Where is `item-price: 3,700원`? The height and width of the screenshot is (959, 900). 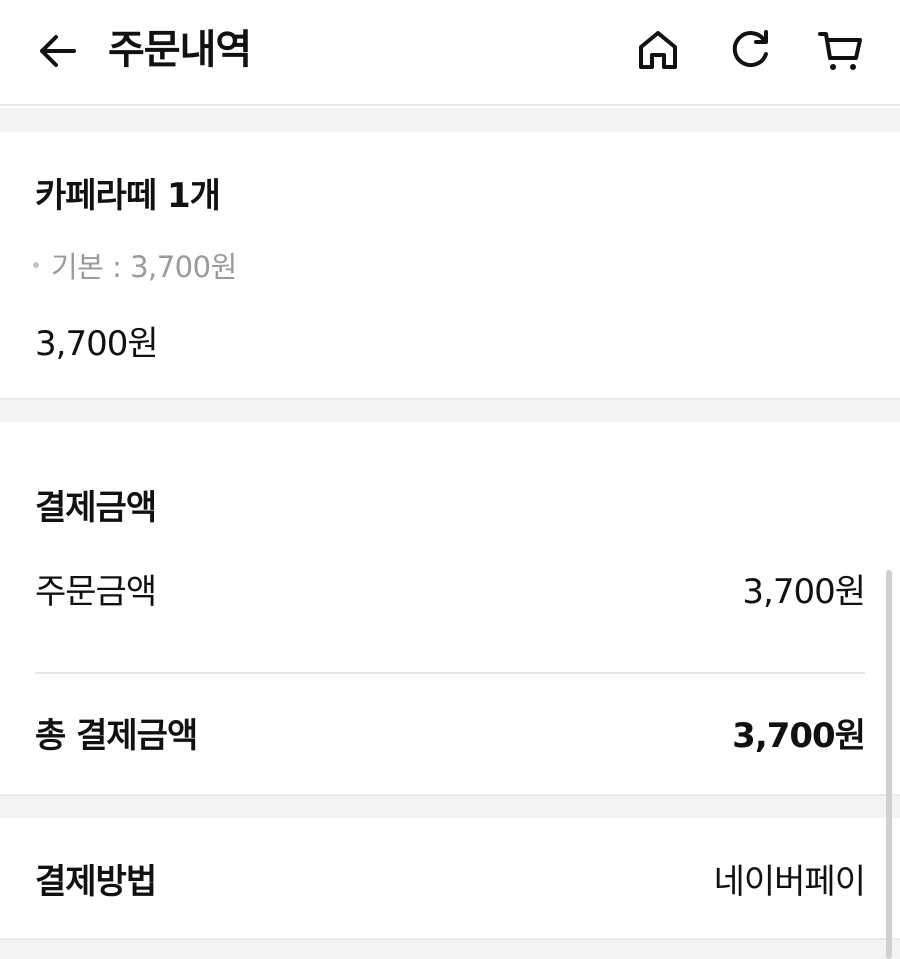 item-price: 3,700원 is located at coordinates (97, 344).